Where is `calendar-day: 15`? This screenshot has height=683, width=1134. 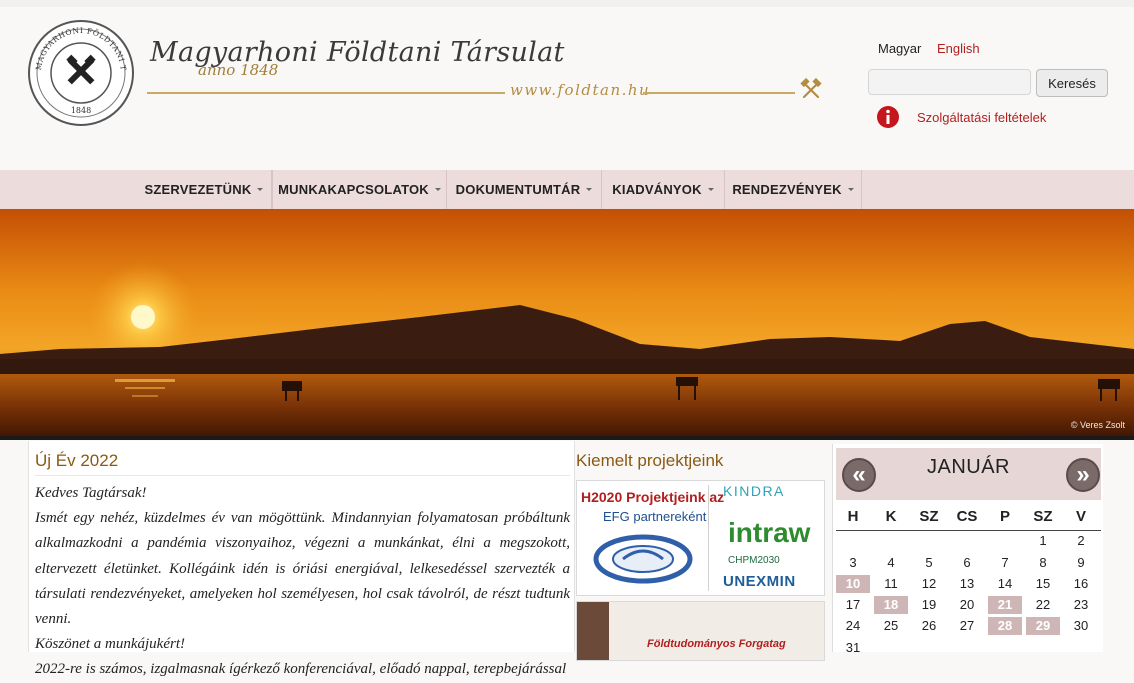
calendar-day: 15 is located at coordinates (1043, 583).